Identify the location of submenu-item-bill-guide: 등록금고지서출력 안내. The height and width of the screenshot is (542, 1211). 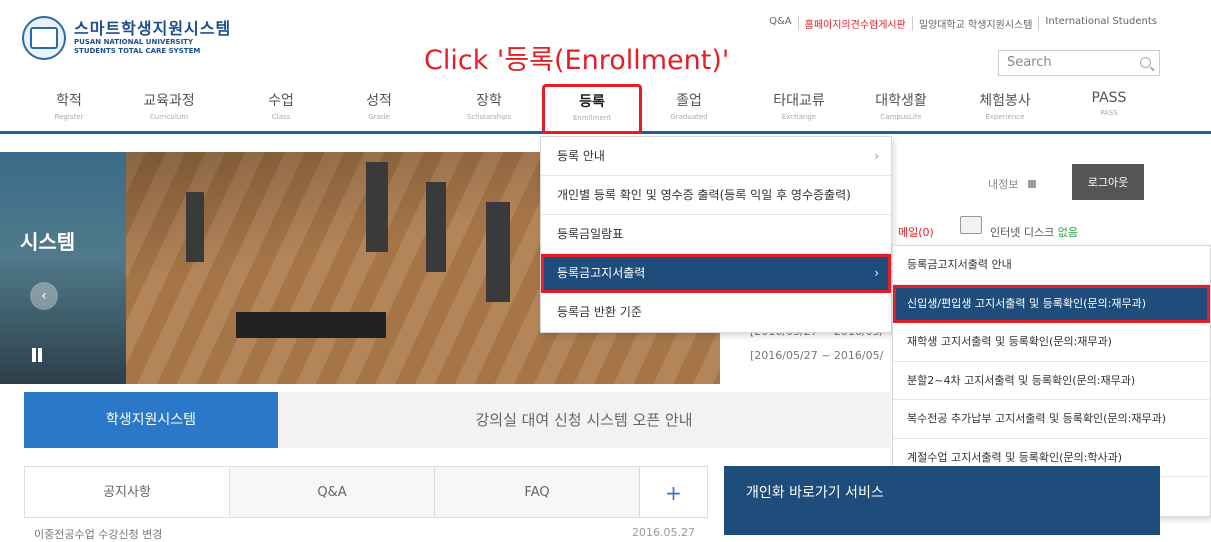
(1051, 265).